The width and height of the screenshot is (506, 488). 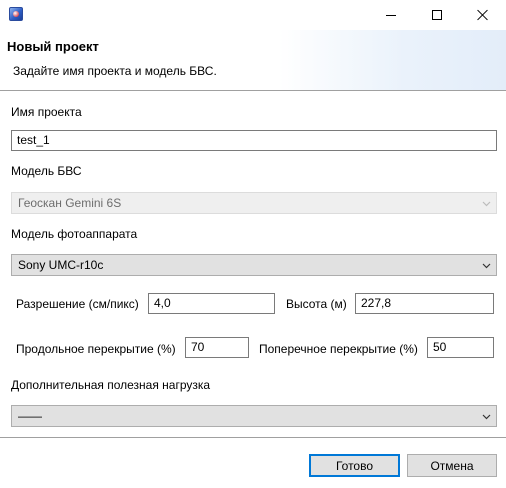 I want to click on close-icon, so click(x=483, y=15).